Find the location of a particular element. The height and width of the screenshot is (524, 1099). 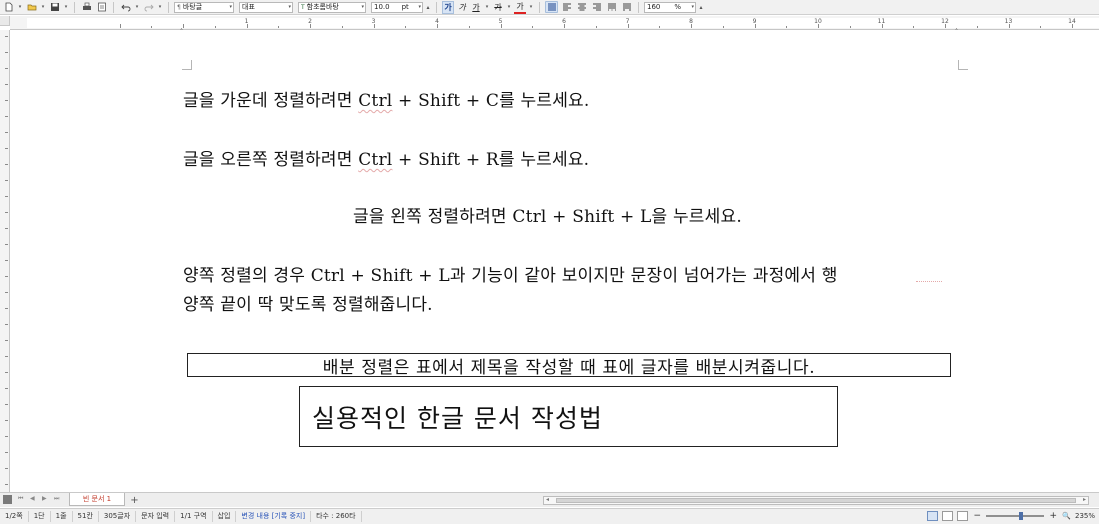

strikethrough-button: 가 is located at coordinates (498, 7).